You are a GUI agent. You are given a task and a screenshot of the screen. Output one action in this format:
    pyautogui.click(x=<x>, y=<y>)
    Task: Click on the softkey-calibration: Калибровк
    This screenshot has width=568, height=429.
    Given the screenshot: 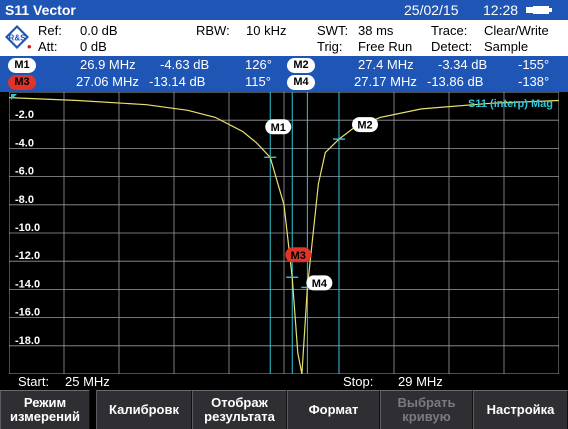 What is the action you would take?
    pyautogui.click(x=144, y=409)
    